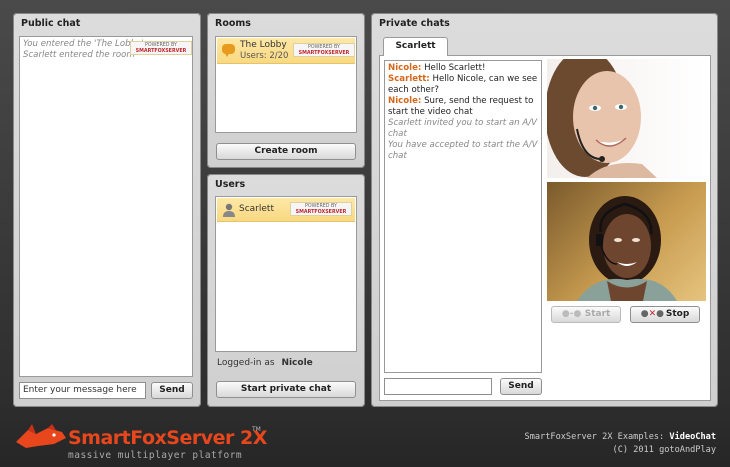 The width and height of the screenshot is (730, 467). What do you see at coordinates (453, 68) in the screenshot?
I see `message-text: Hello Scarlett!` at bounding box center [453, 68].